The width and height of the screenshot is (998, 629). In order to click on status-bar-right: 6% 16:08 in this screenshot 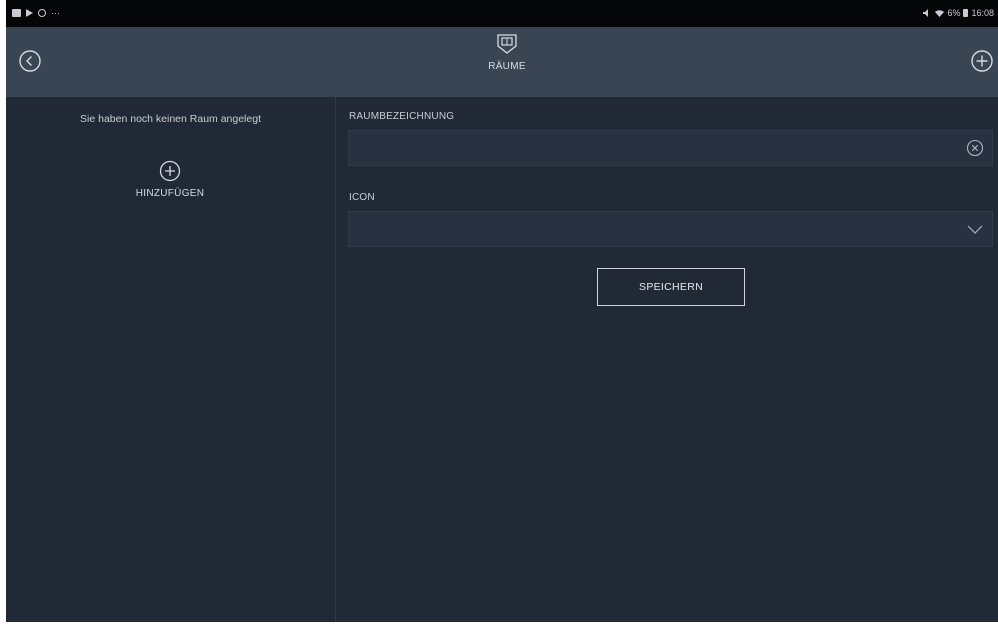, I will do `click(958, 13)`.